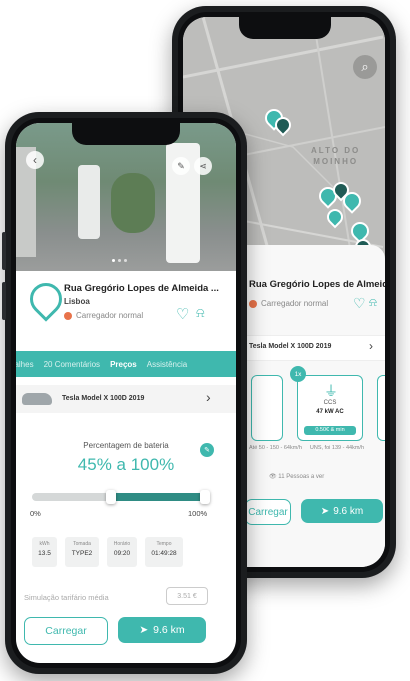 This screenshot has height=681, width=410. Describe the element at coordinates (187, 596) in the screenshot. I see `simulation-value: 3.51 €` at that location.